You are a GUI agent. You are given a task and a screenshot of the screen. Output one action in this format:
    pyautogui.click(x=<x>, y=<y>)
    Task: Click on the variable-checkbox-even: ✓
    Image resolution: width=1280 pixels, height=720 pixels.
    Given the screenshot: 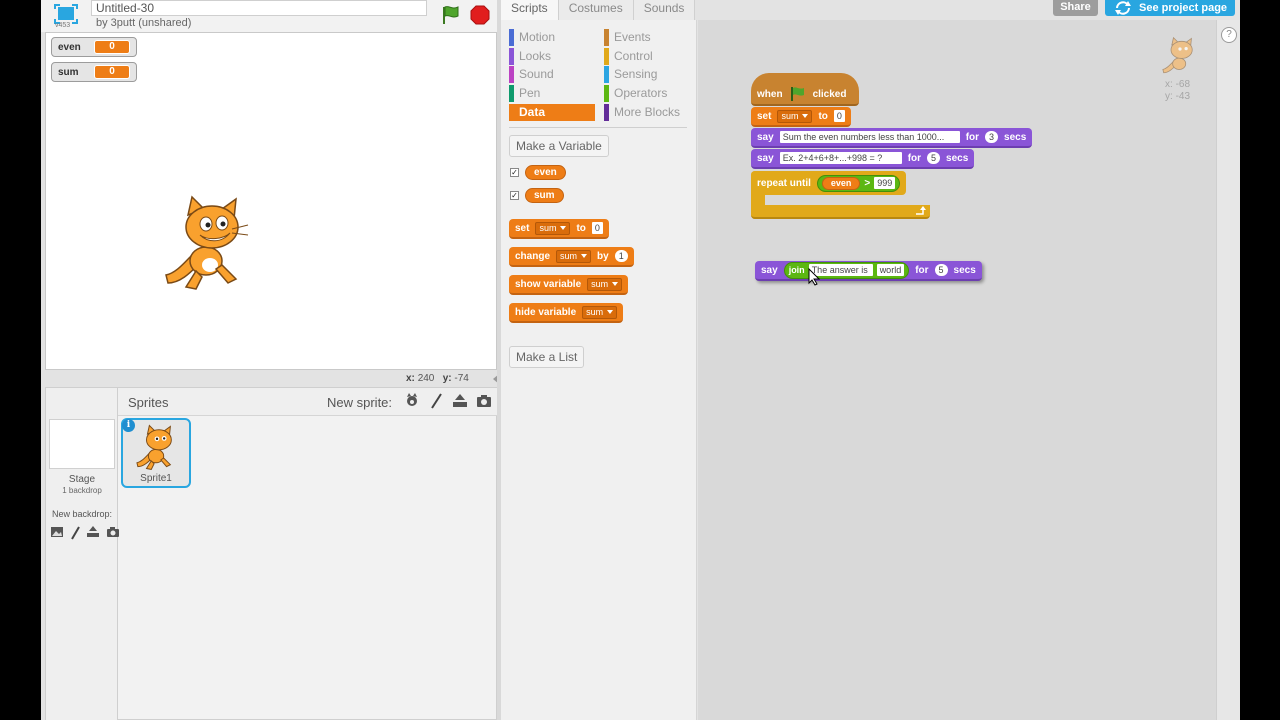 What is the action you would take?
    pyautogui.click(x=514, y=172)
    